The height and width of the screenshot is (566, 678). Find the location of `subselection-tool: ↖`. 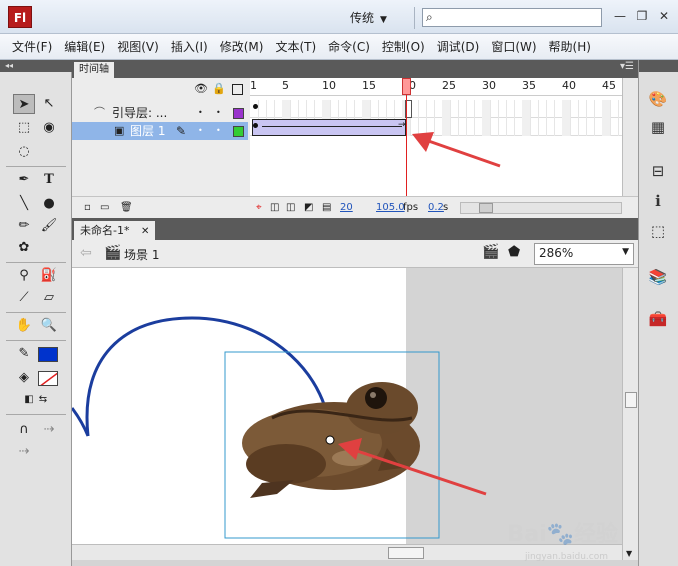

subselection-tool: ↖ is located at coordinates (49, 104).